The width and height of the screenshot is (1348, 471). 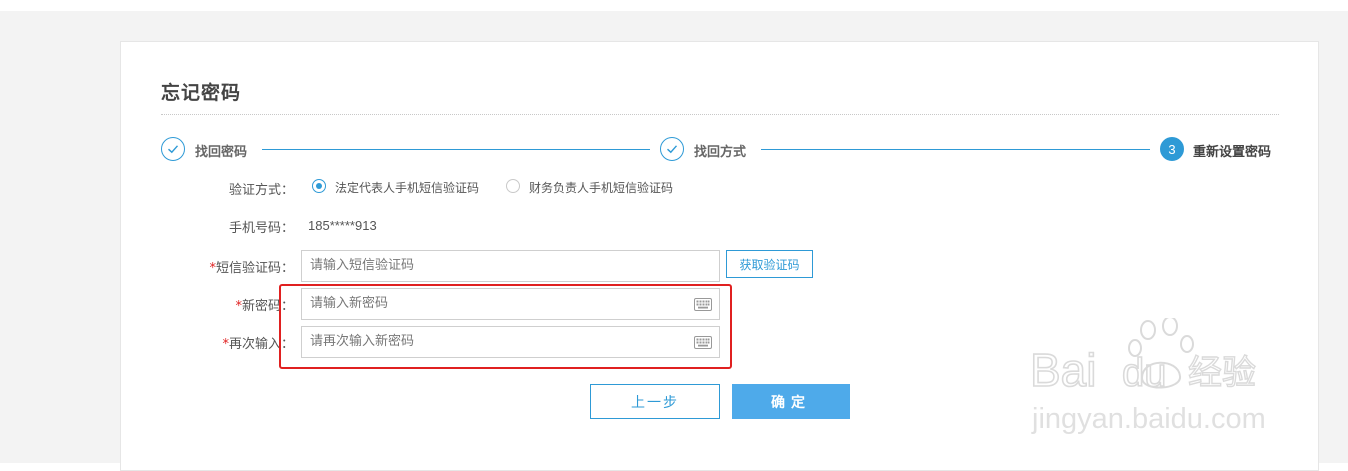 What do you see at coordinates (1144, 373) in the screenshot?
I see `svg-text: du` at bounding box center [1144, 373].